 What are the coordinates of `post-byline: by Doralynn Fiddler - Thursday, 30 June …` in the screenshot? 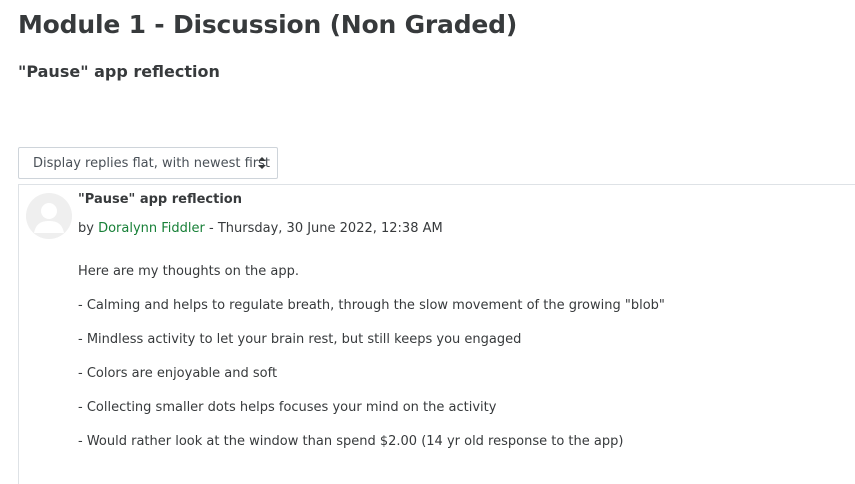 It's located at (260, 228).